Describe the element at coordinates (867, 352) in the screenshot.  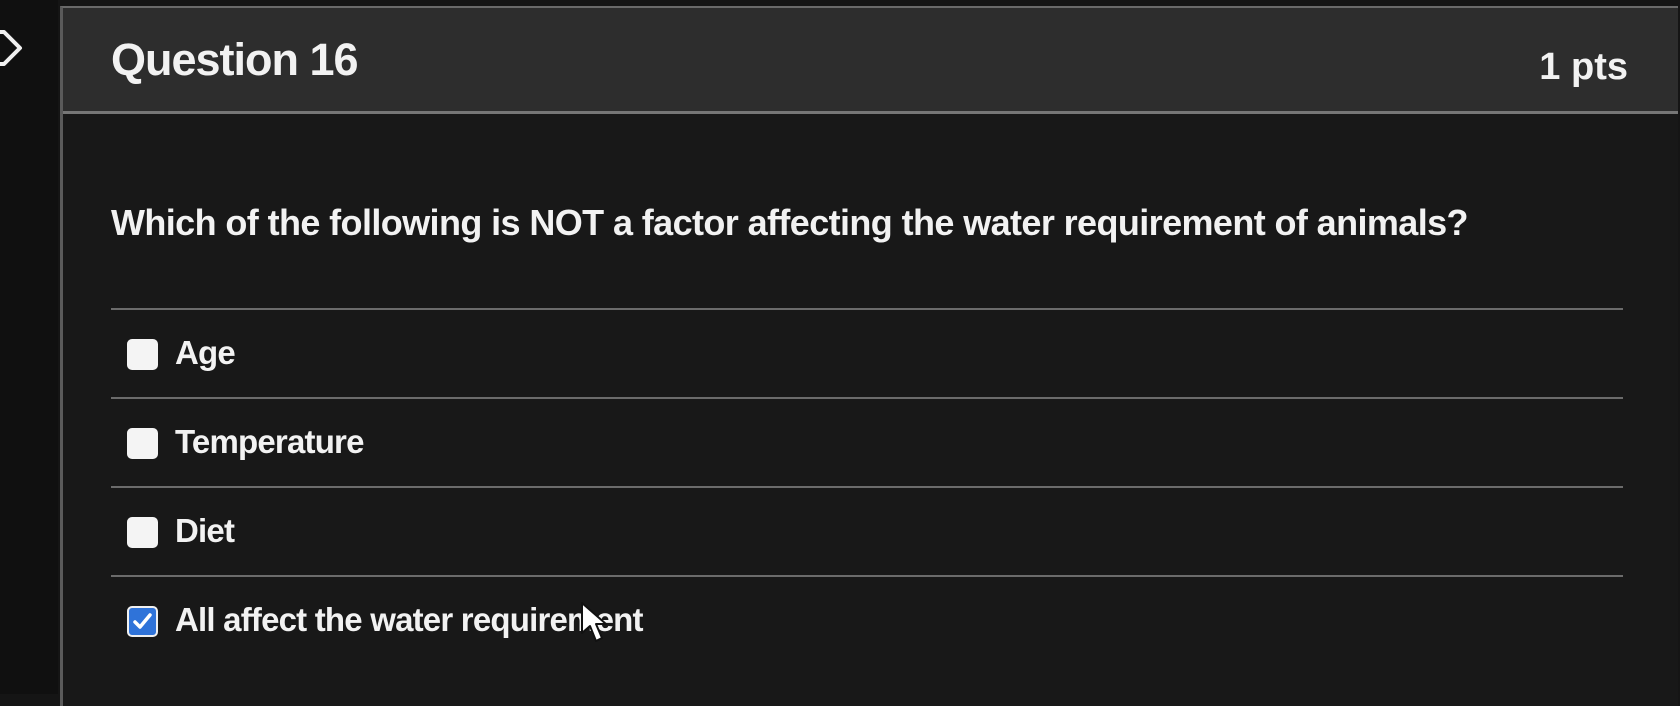
I see `answer-option-age: Age` at that location.